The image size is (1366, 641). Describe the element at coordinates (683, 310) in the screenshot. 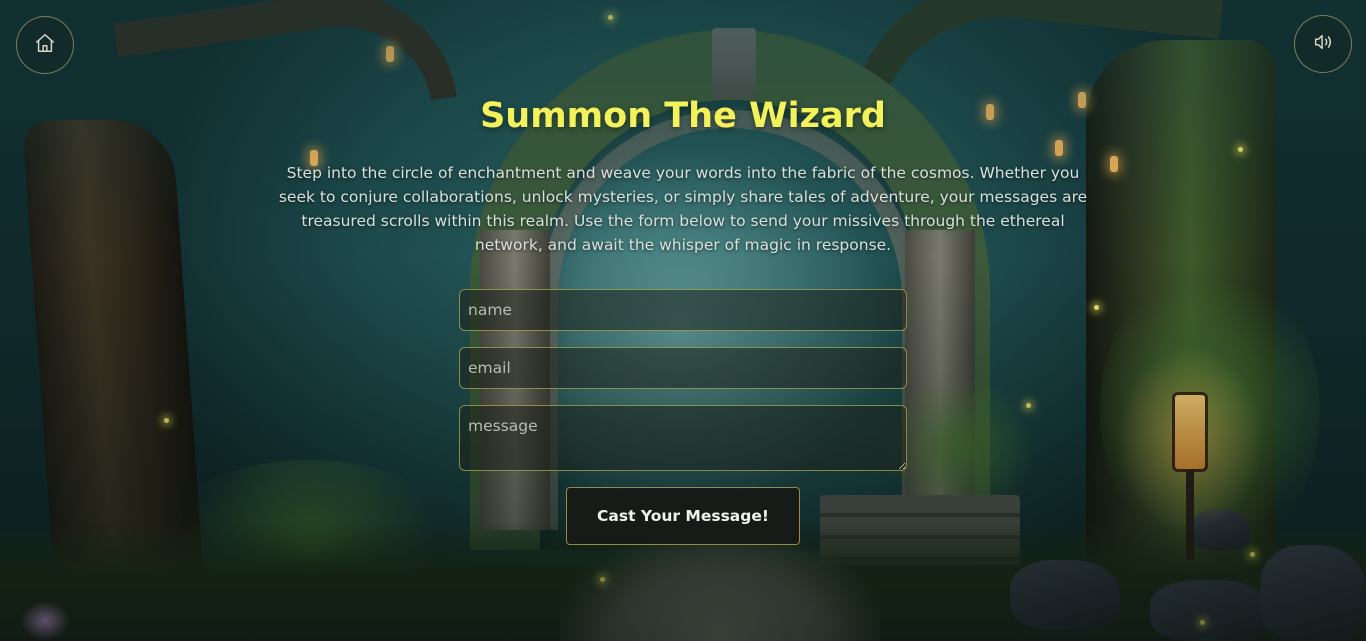

I see `name-input` at that location.